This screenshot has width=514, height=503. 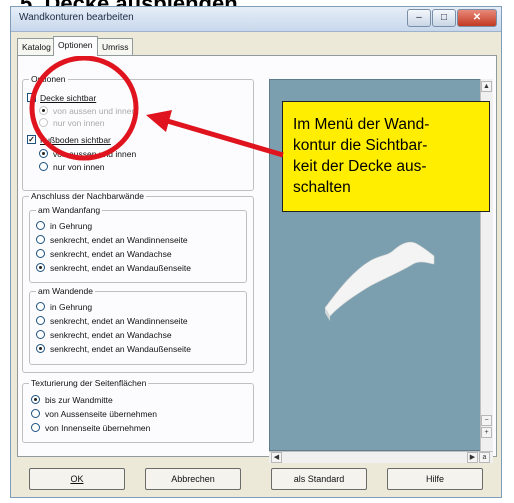 What do you see at coordinates (486, 420) in the screenshot?
I see `zoom-out-button: −` at bounding box center [486, 420].